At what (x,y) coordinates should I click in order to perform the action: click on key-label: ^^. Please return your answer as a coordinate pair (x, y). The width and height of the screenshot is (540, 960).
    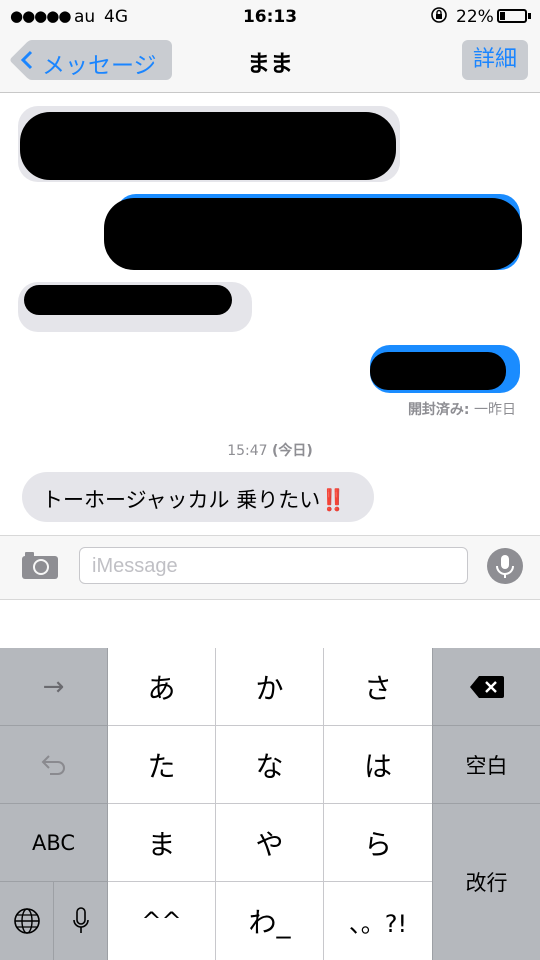
    Looking at the image, I should click on (161, 921).